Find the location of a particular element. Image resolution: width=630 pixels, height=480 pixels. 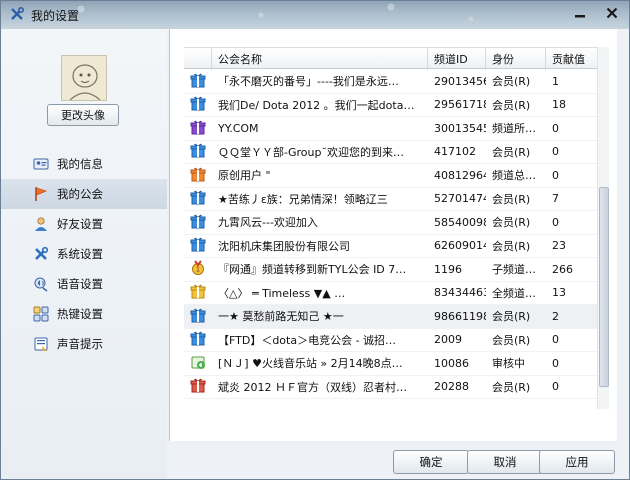

table-row: 一★ 莫愁前路无知己 ★一 98661198 会员(R) 2 is located at coordinates (395, 317).